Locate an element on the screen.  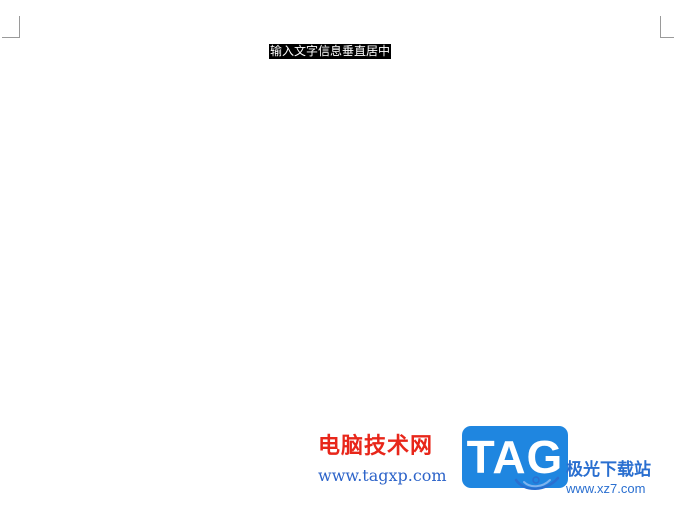
top-right-crop-mark is located at coordinates (667, 27).